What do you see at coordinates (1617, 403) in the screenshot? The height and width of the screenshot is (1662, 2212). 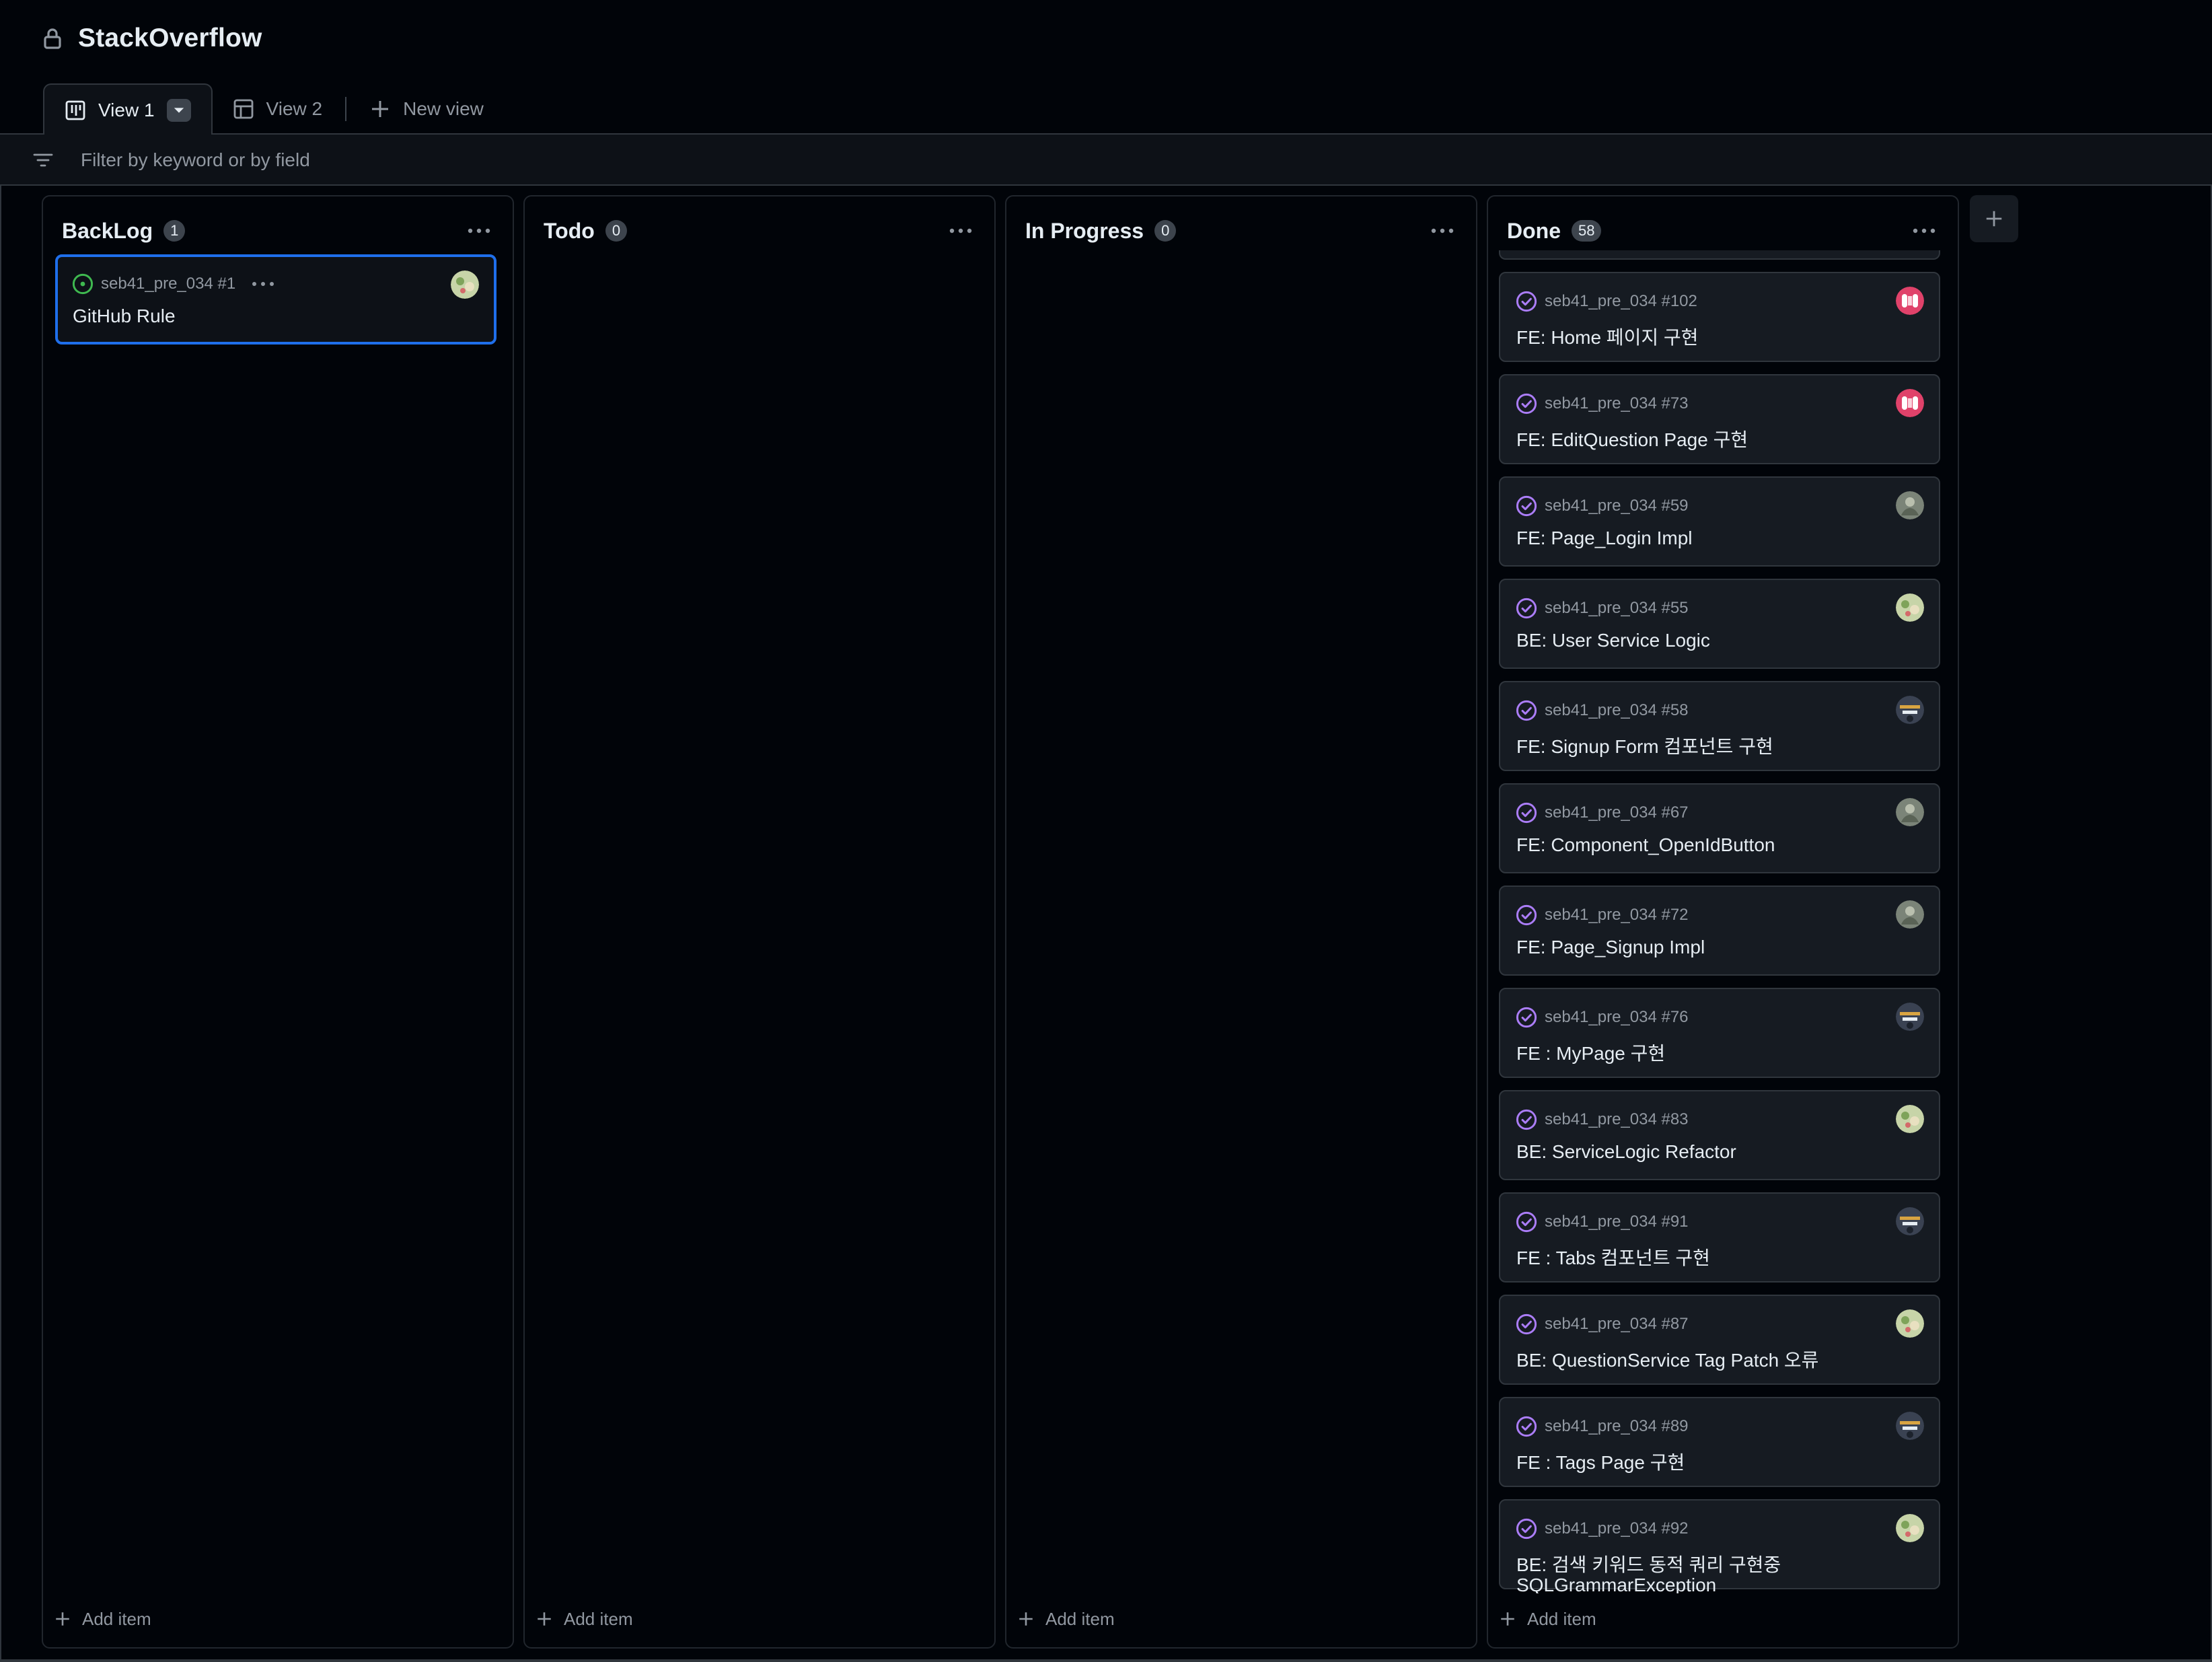 I see `card-ref: seb41_pre_034 #73` at bounding box center [1617, 403].